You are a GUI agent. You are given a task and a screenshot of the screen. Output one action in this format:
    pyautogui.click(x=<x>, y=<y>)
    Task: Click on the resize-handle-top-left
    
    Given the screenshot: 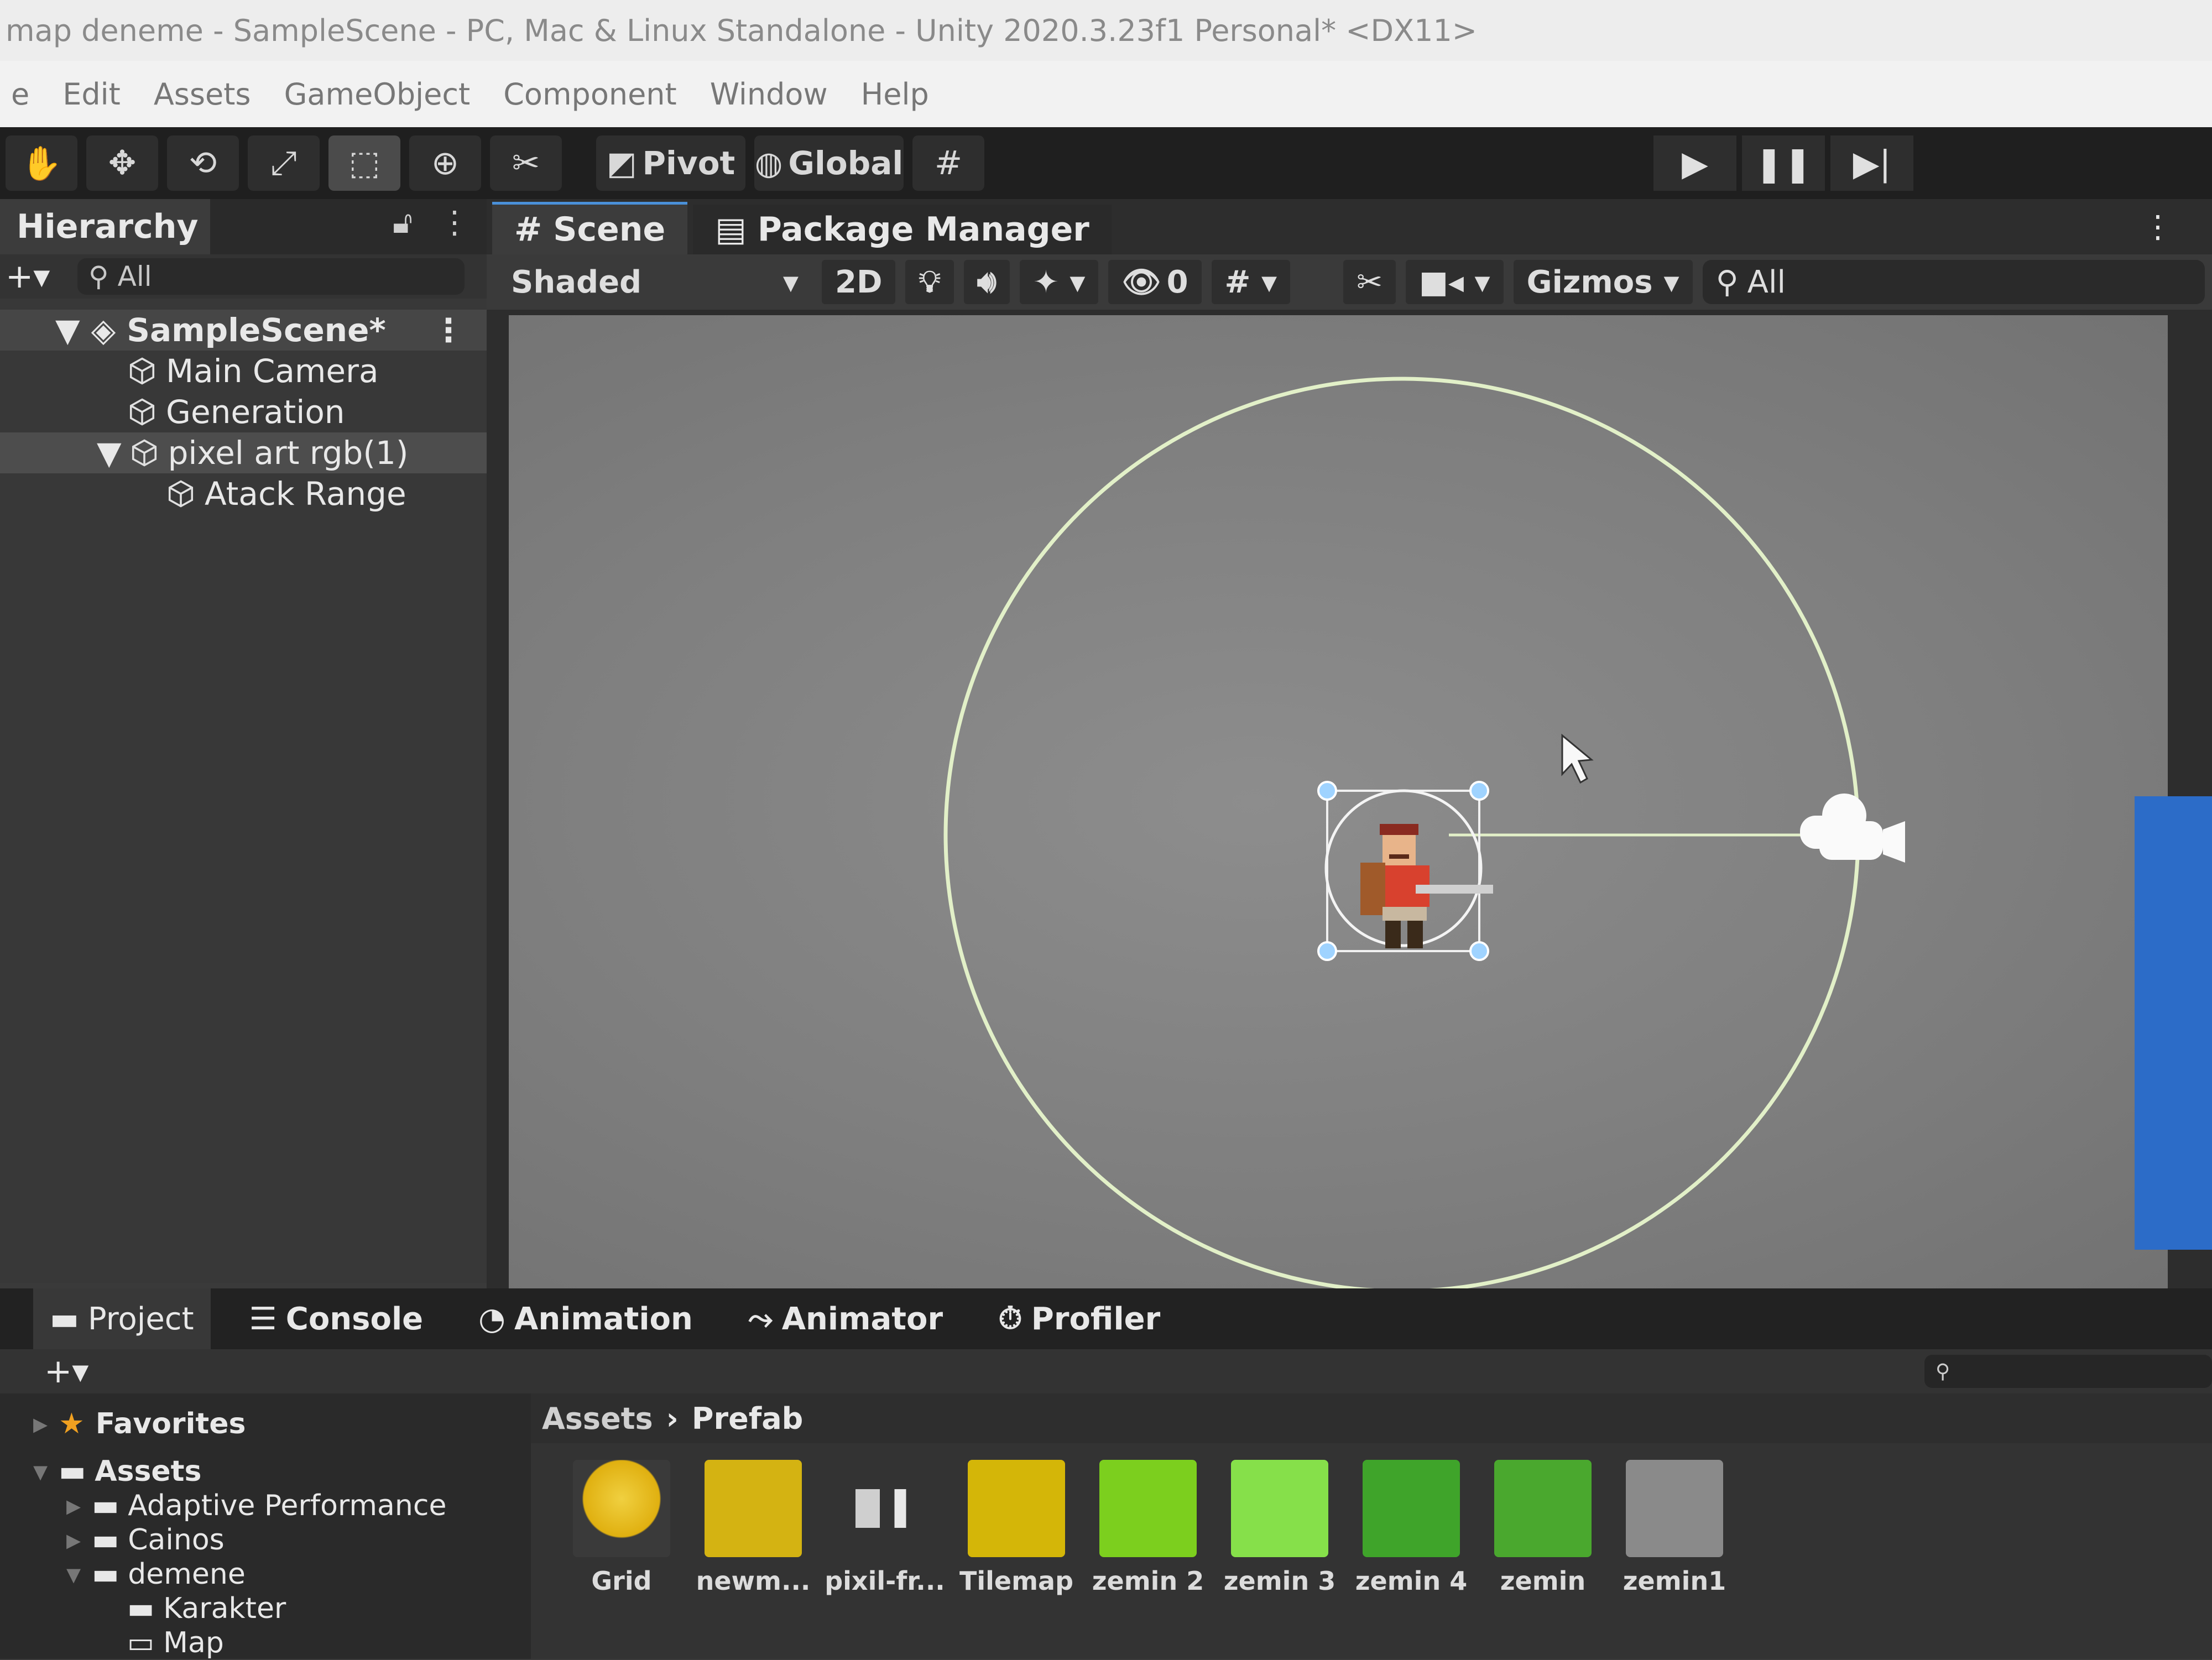 What is the action you would take?
    pyautogui.click(x=1327, y=791)
    